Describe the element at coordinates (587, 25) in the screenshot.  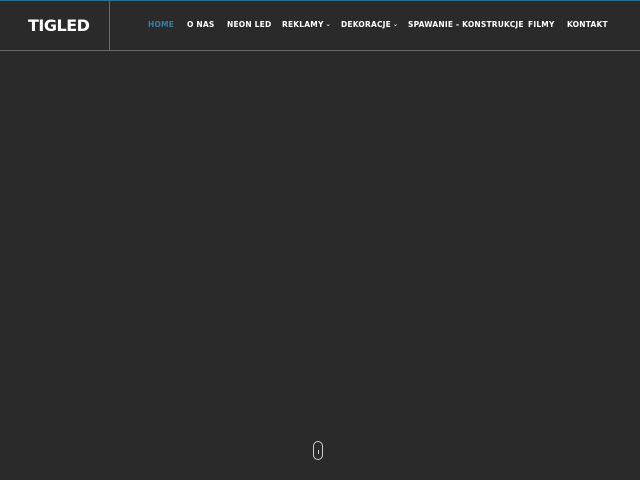
I see `nav-item-kontakt: KONTAKT` at that location.